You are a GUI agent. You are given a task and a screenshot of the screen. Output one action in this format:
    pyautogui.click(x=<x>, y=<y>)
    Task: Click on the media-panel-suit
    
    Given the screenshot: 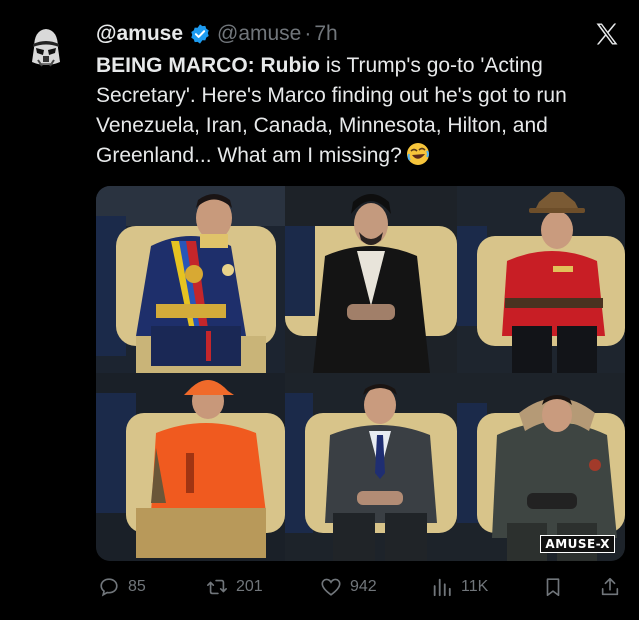 What is the action you would take?
    pyautogui.click(x=371, y=467)
    